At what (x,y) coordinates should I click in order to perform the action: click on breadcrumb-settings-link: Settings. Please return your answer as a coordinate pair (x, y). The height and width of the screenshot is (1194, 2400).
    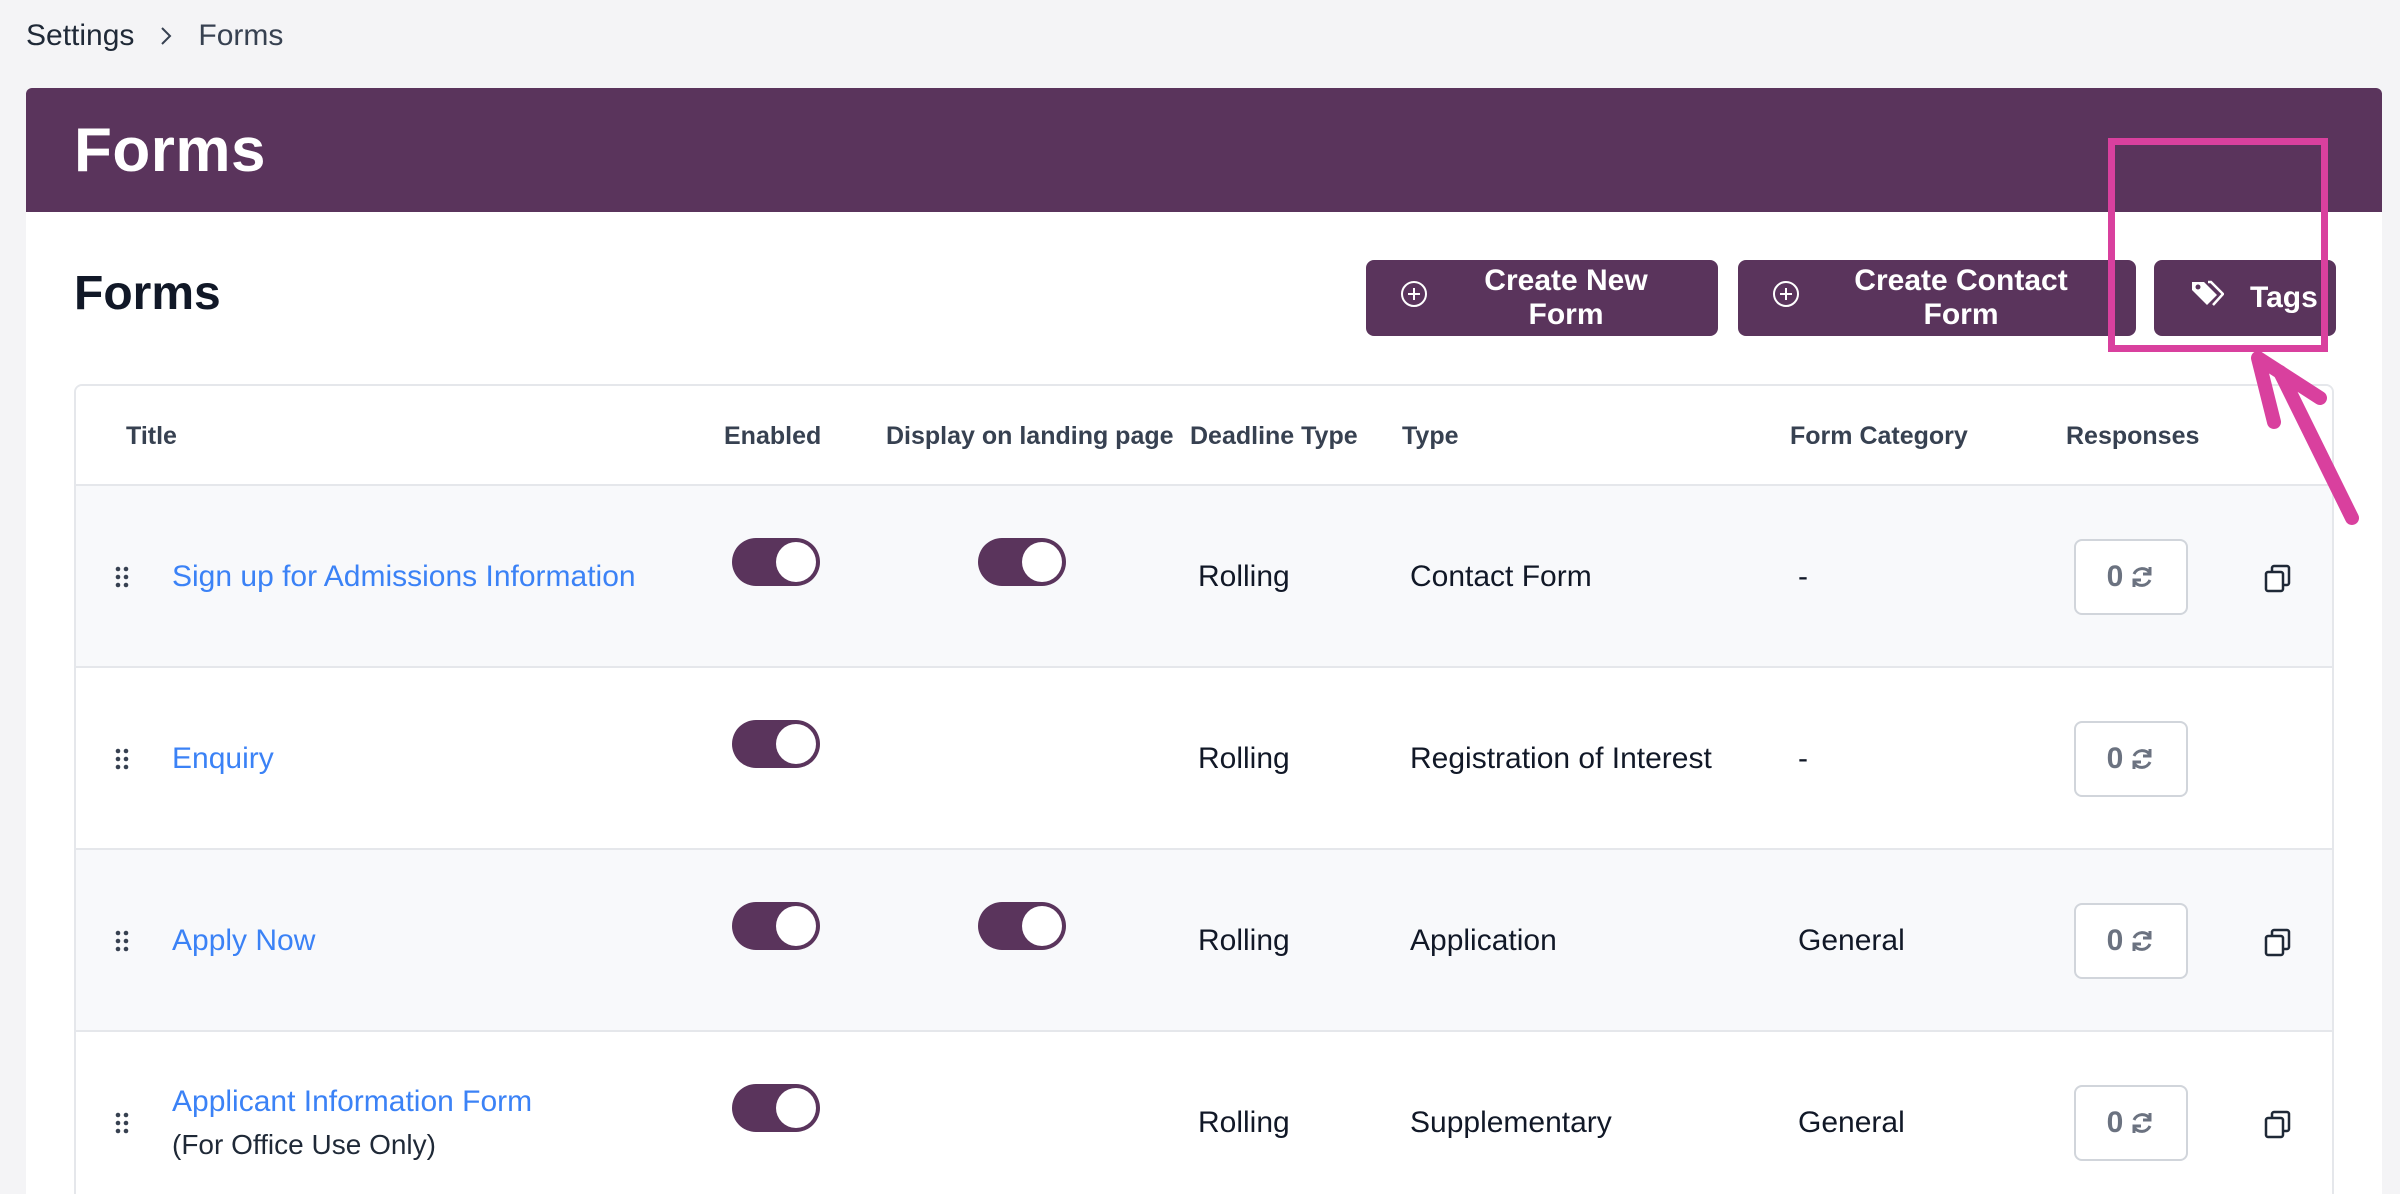
    Looking at the image, I should click on (80, 36).